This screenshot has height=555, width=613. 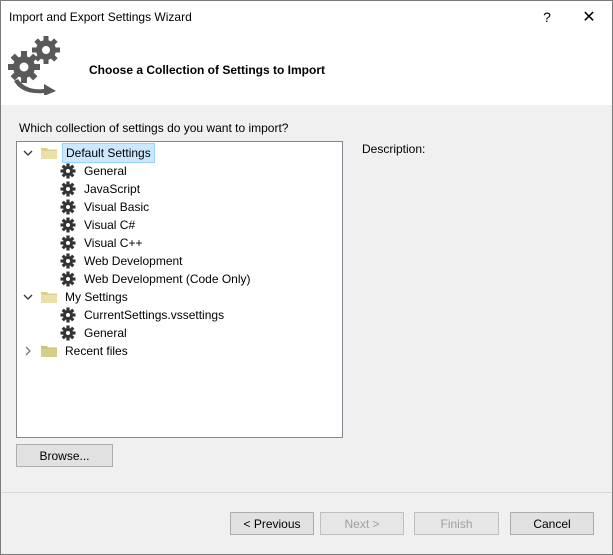 I want to click on tree-label-recent-files: Recent files, so click(x=96, y=351).